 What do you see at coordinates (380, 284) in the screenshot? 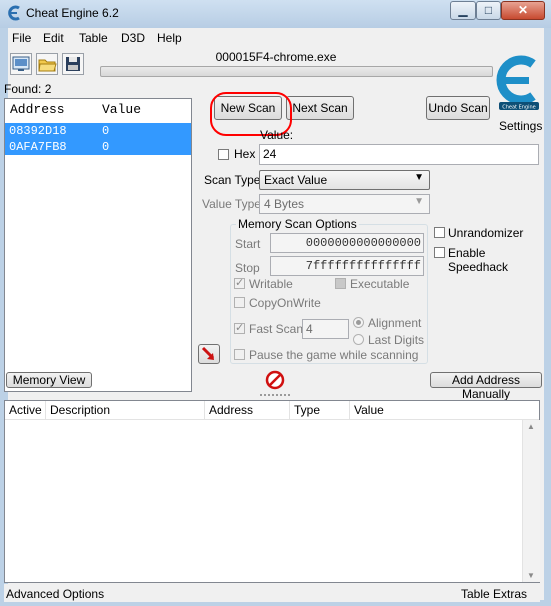
I see `executable-label: Executable` at bounding box center [380, 284].